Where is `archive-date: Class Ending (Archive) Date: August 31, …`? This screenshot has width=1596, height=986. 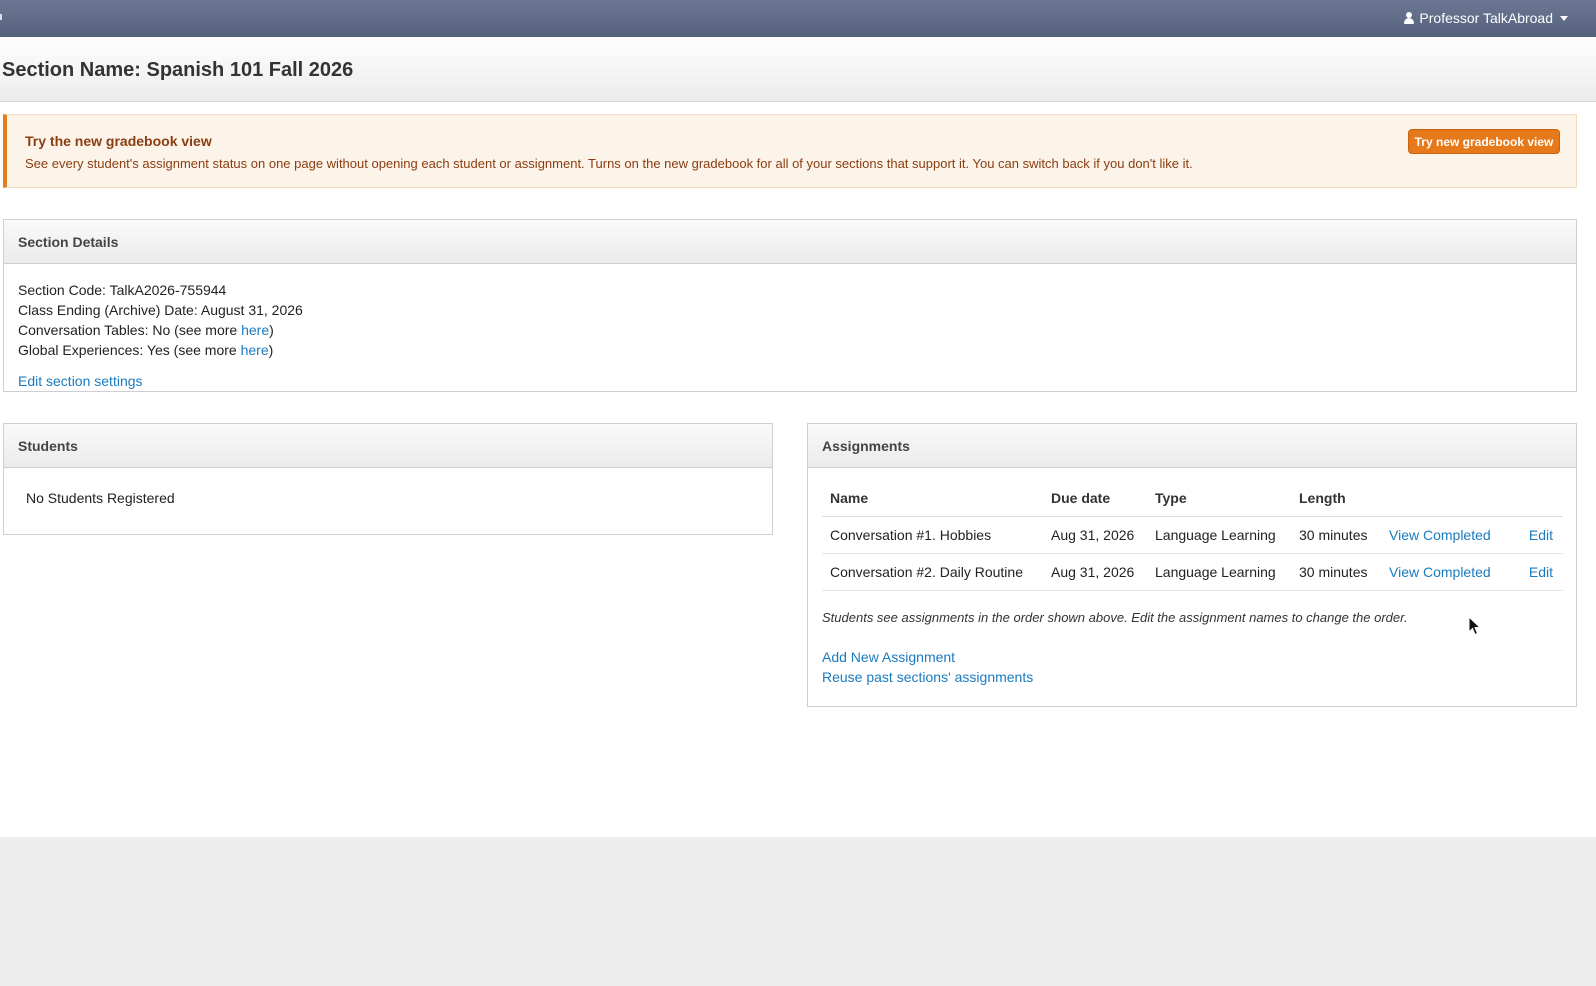
archive-date: Class Ending (Archive) Date: August 31, … is located at coordinates (160, 310).